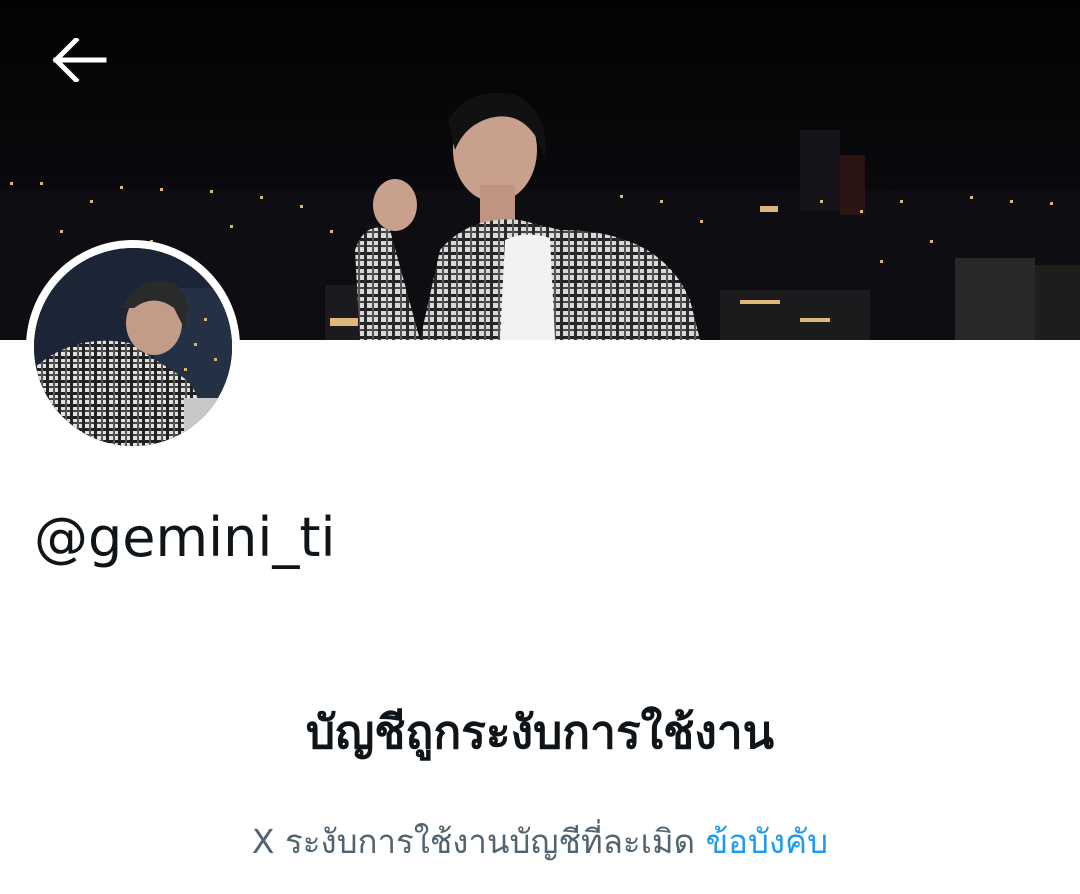 This screenshot has height=894, width=1080. I want to click on back-button, so click(80, 60).